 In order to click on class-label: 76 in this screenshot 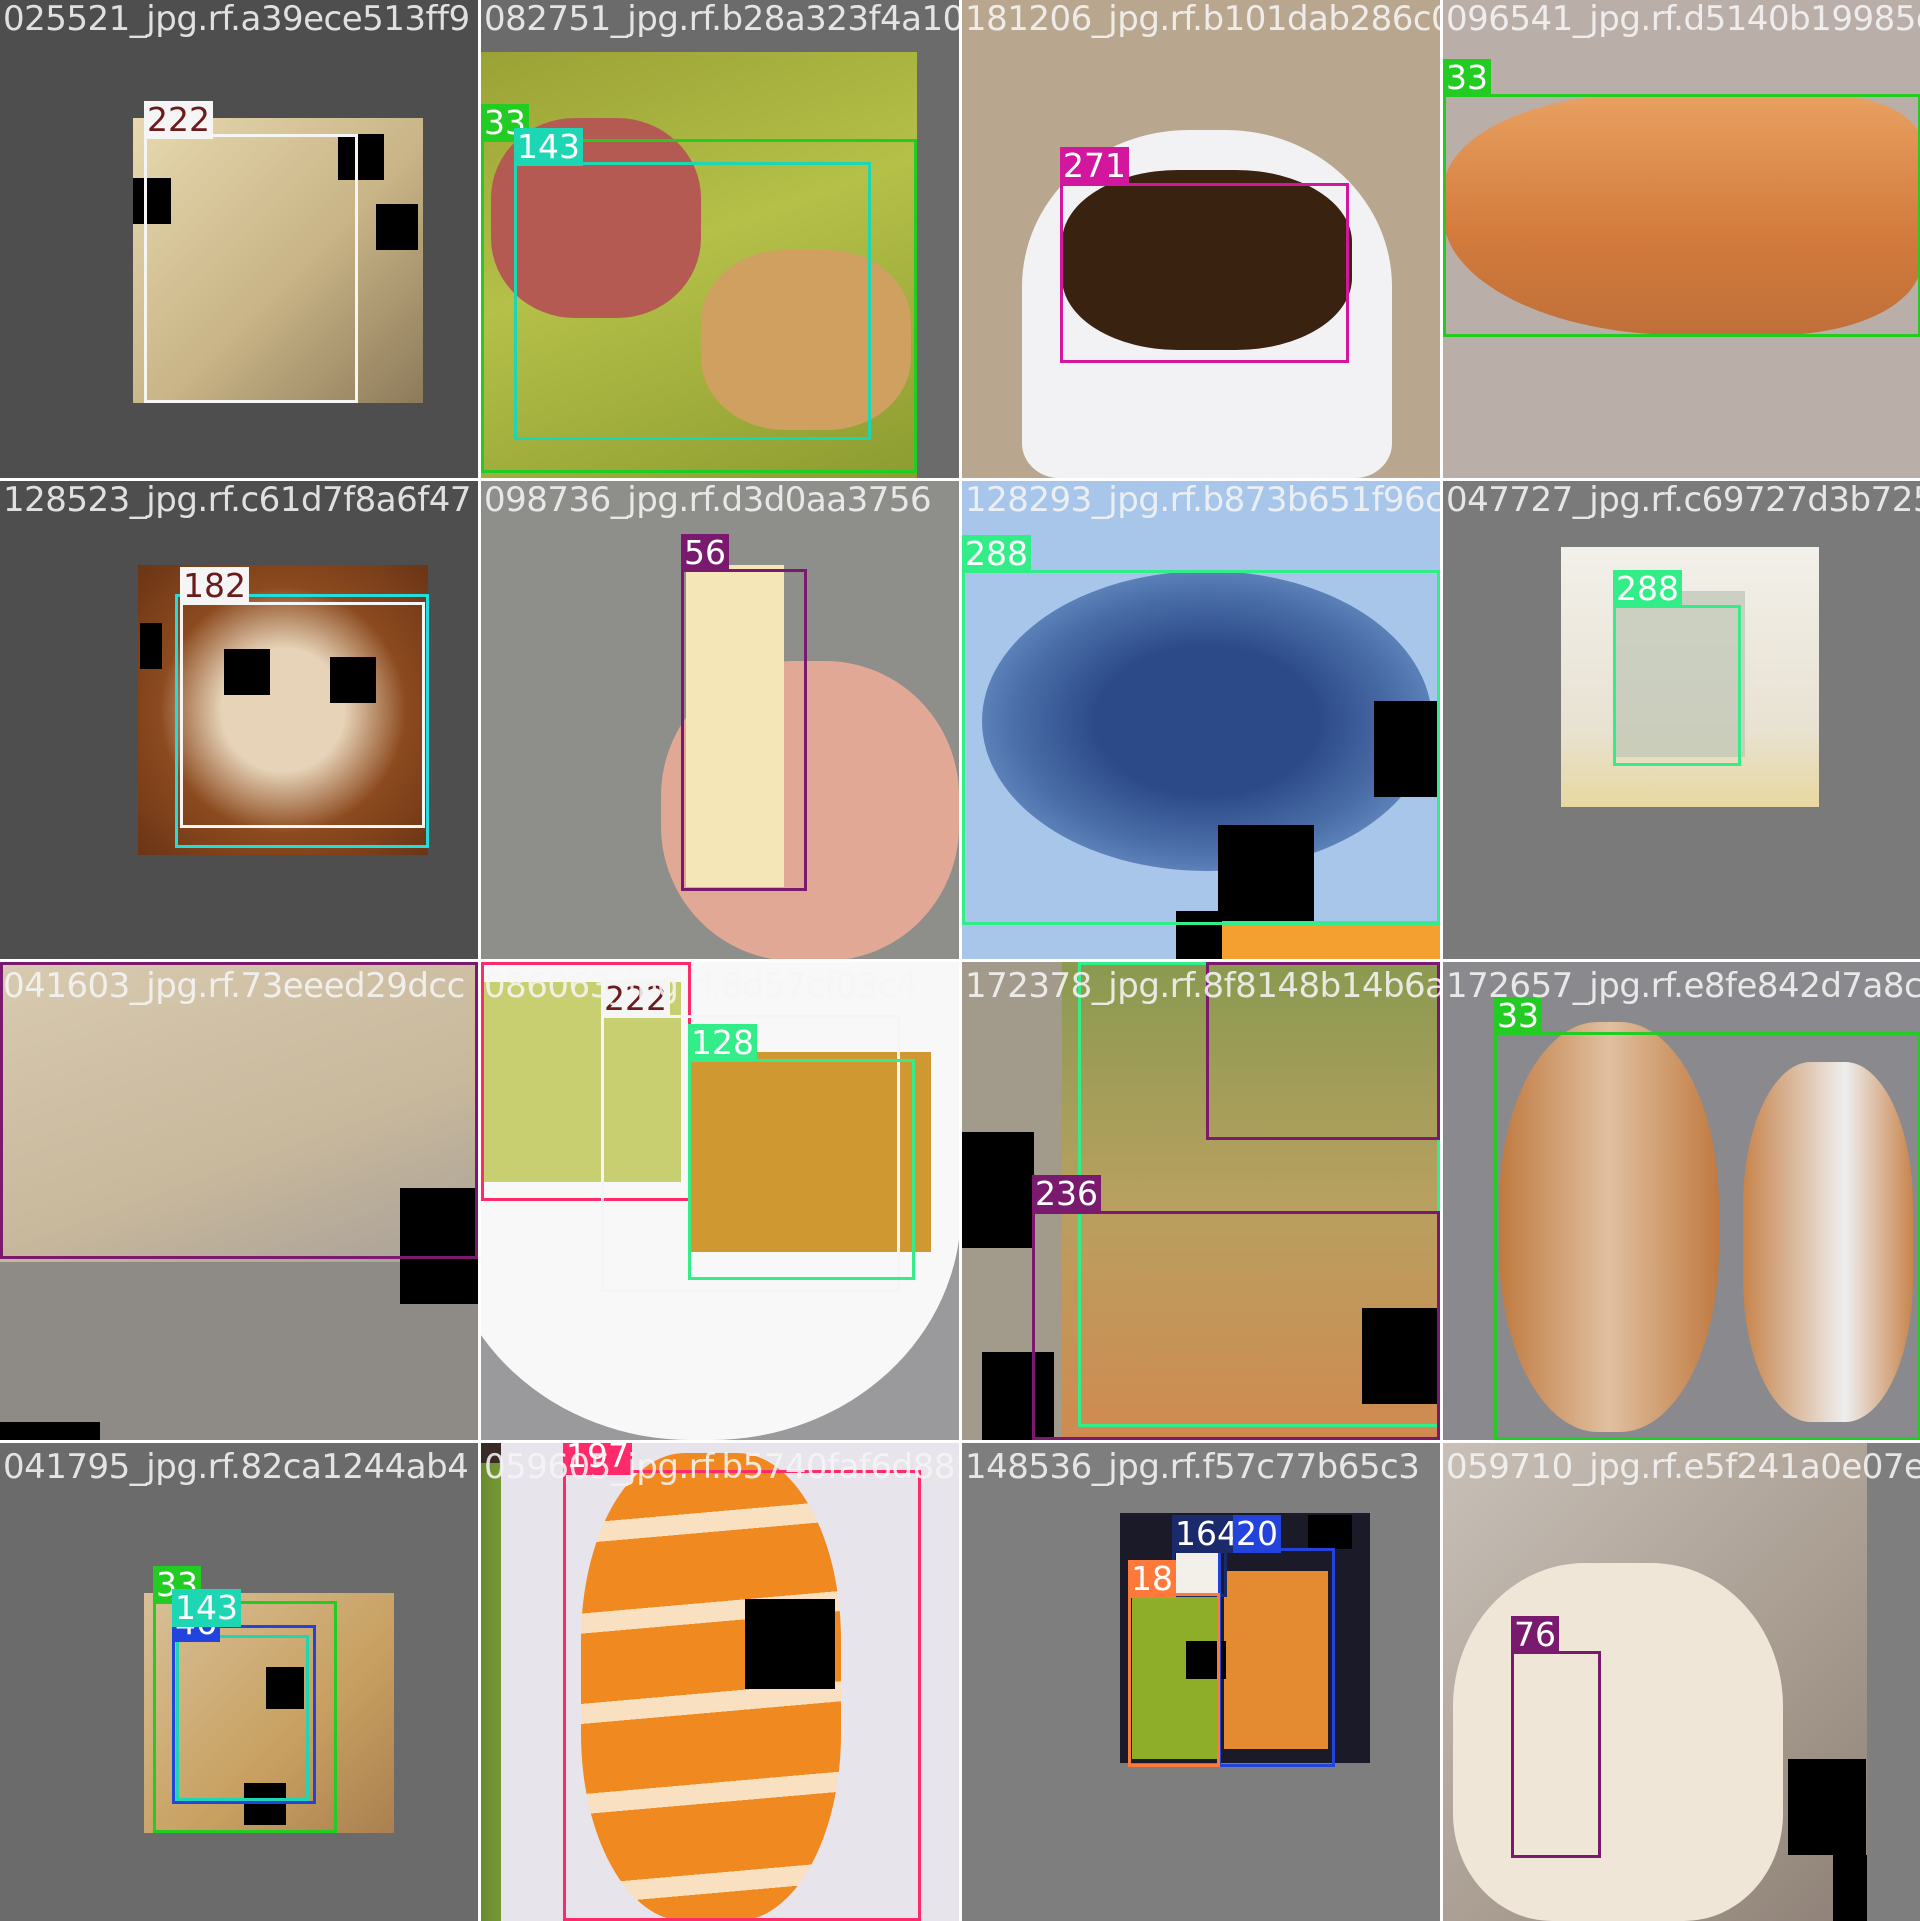, I will do `click(1535, 1635)`.